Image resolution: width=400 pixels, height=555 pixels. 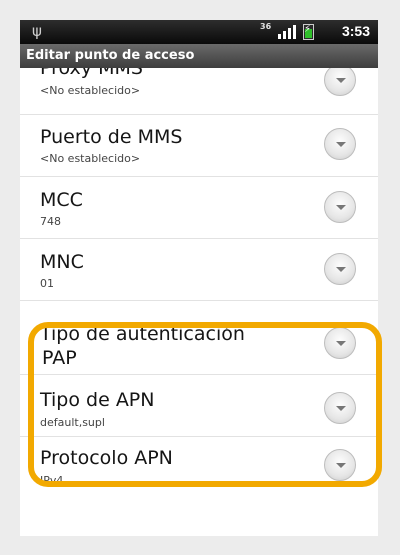 I want to click on usb-icon: ψ, so click(x=37, y=31).